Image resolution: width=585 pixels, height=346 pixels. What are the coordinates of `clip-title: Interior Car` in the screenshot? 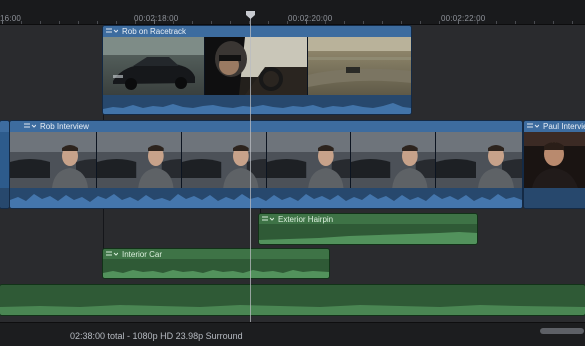 It's located at (142, 254).